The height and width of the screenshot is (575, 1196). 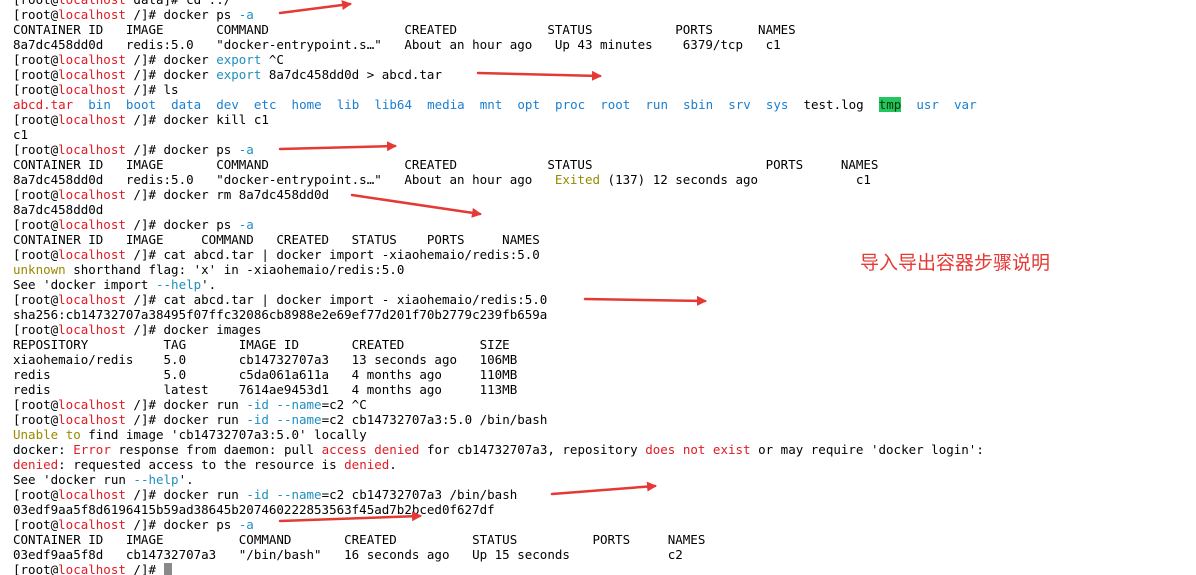 What do you see at coordinates (532, 449) in the screenshot?
I see `terminal-text: for cb14732707a3, repository` at bounding box center [532, 449].